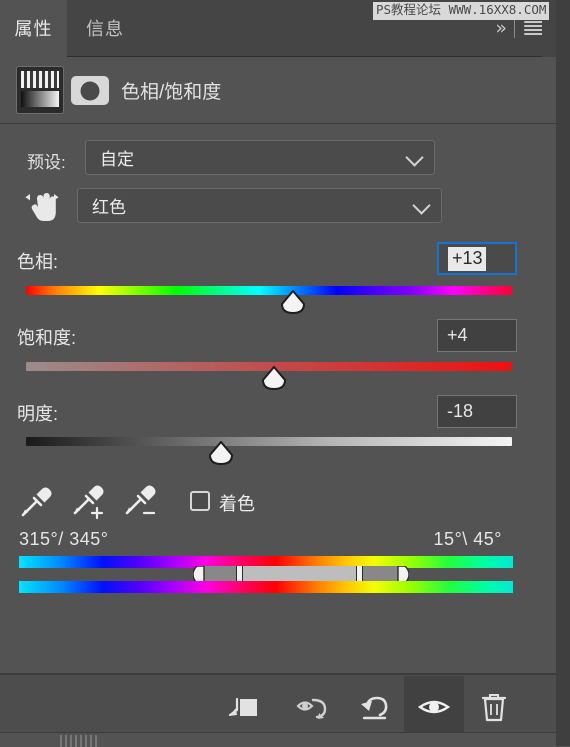  What do you see at coordinates (46, 162) in the screenshot?
I see `preset-label: 预设:` at bounding box center [46, 162].